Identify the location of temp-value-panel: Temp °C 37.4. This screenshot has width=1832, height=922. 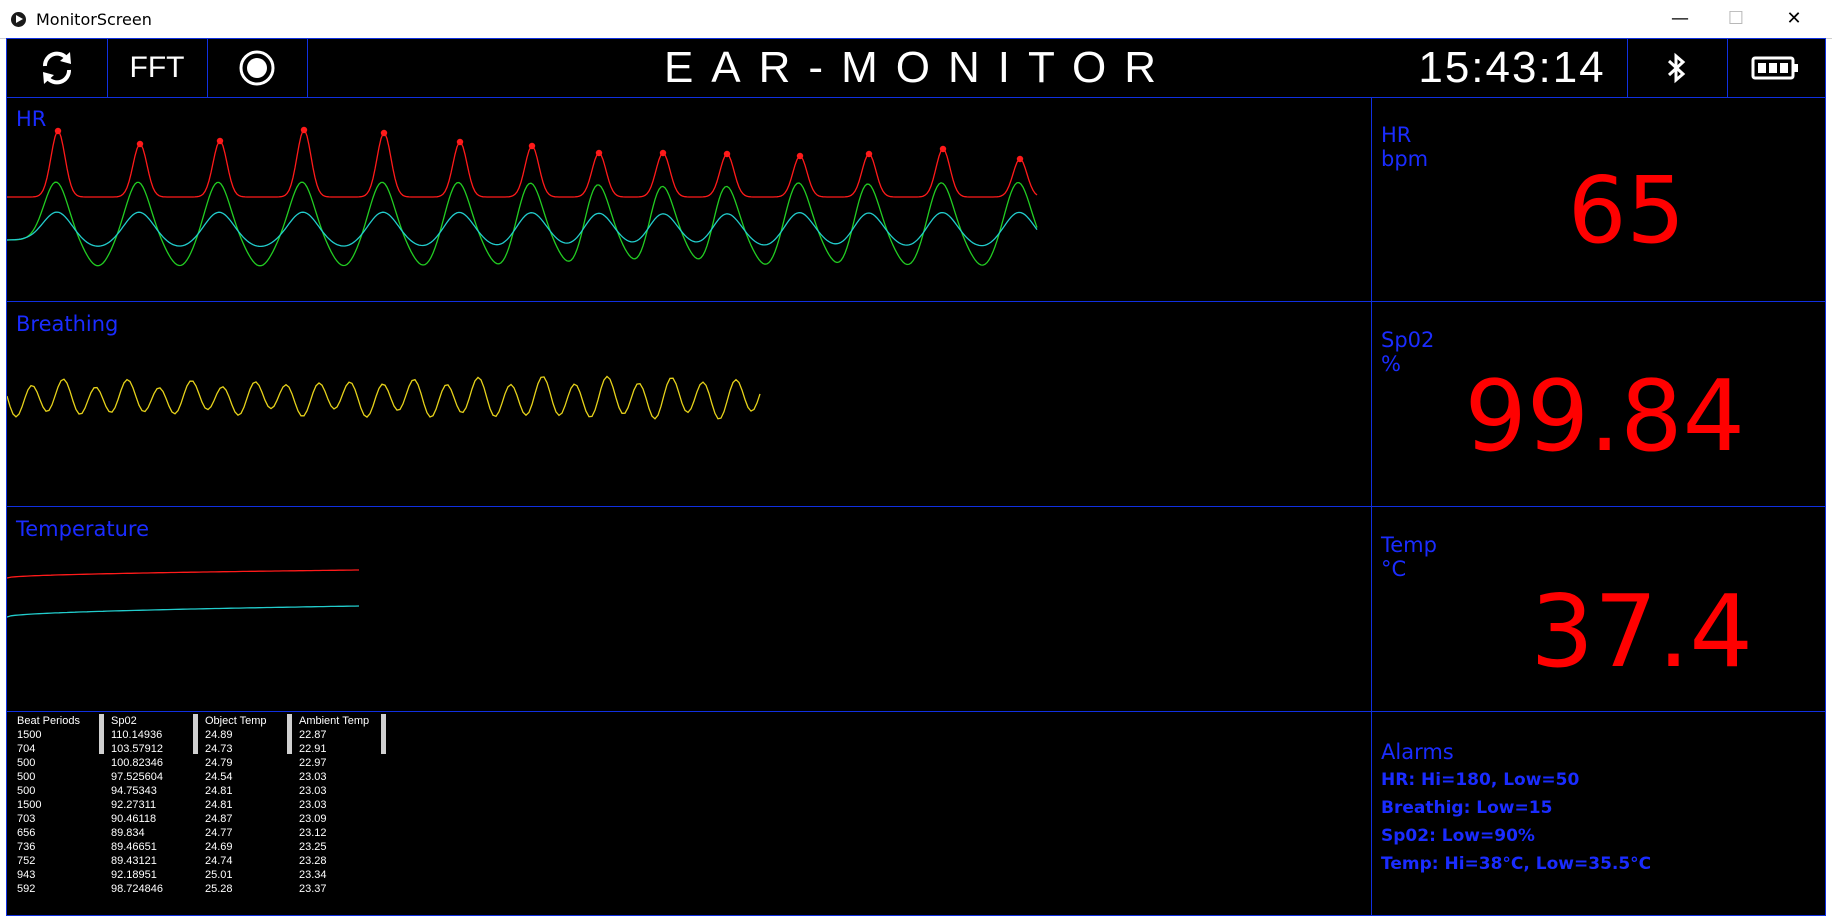
(1598, 609).